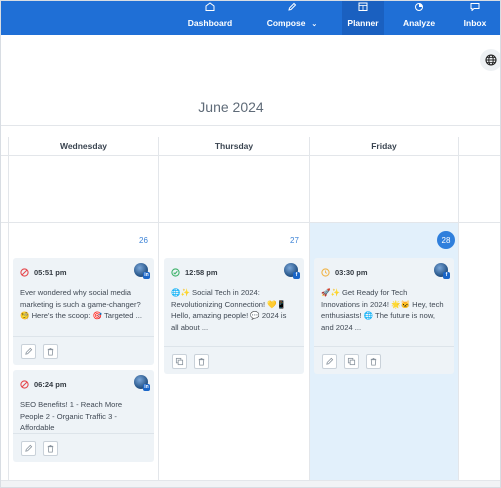  I want to click on column-headers: Wednesday Thursday Friday, so click(250, 141).